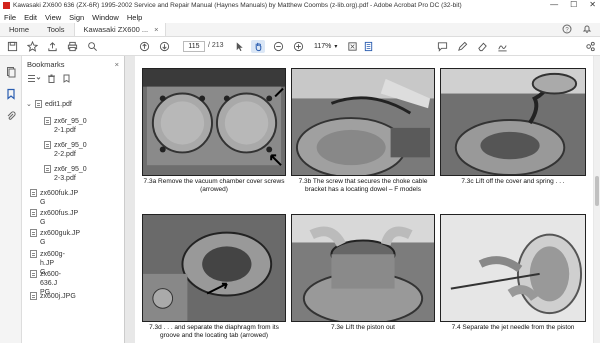 The height and width of the screenshot is (343, 600). What do you see at coordinates (363, 122) in the screenshot?
I see `photo-choke-cable-bracket` at bounding box center [363, 122].